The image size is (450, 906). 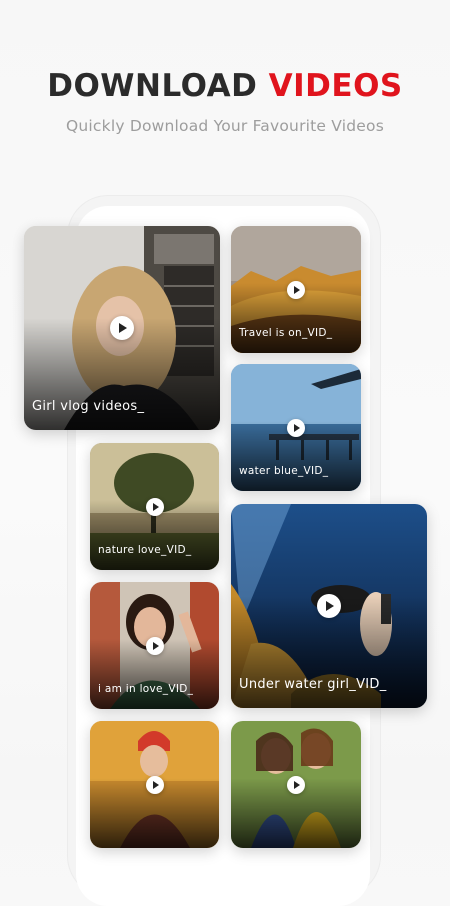 What do you see at coordinates (313, 684) in the screenshot?
I see `video-title: Under water girl_VID_` at bounding box center [313, 684].